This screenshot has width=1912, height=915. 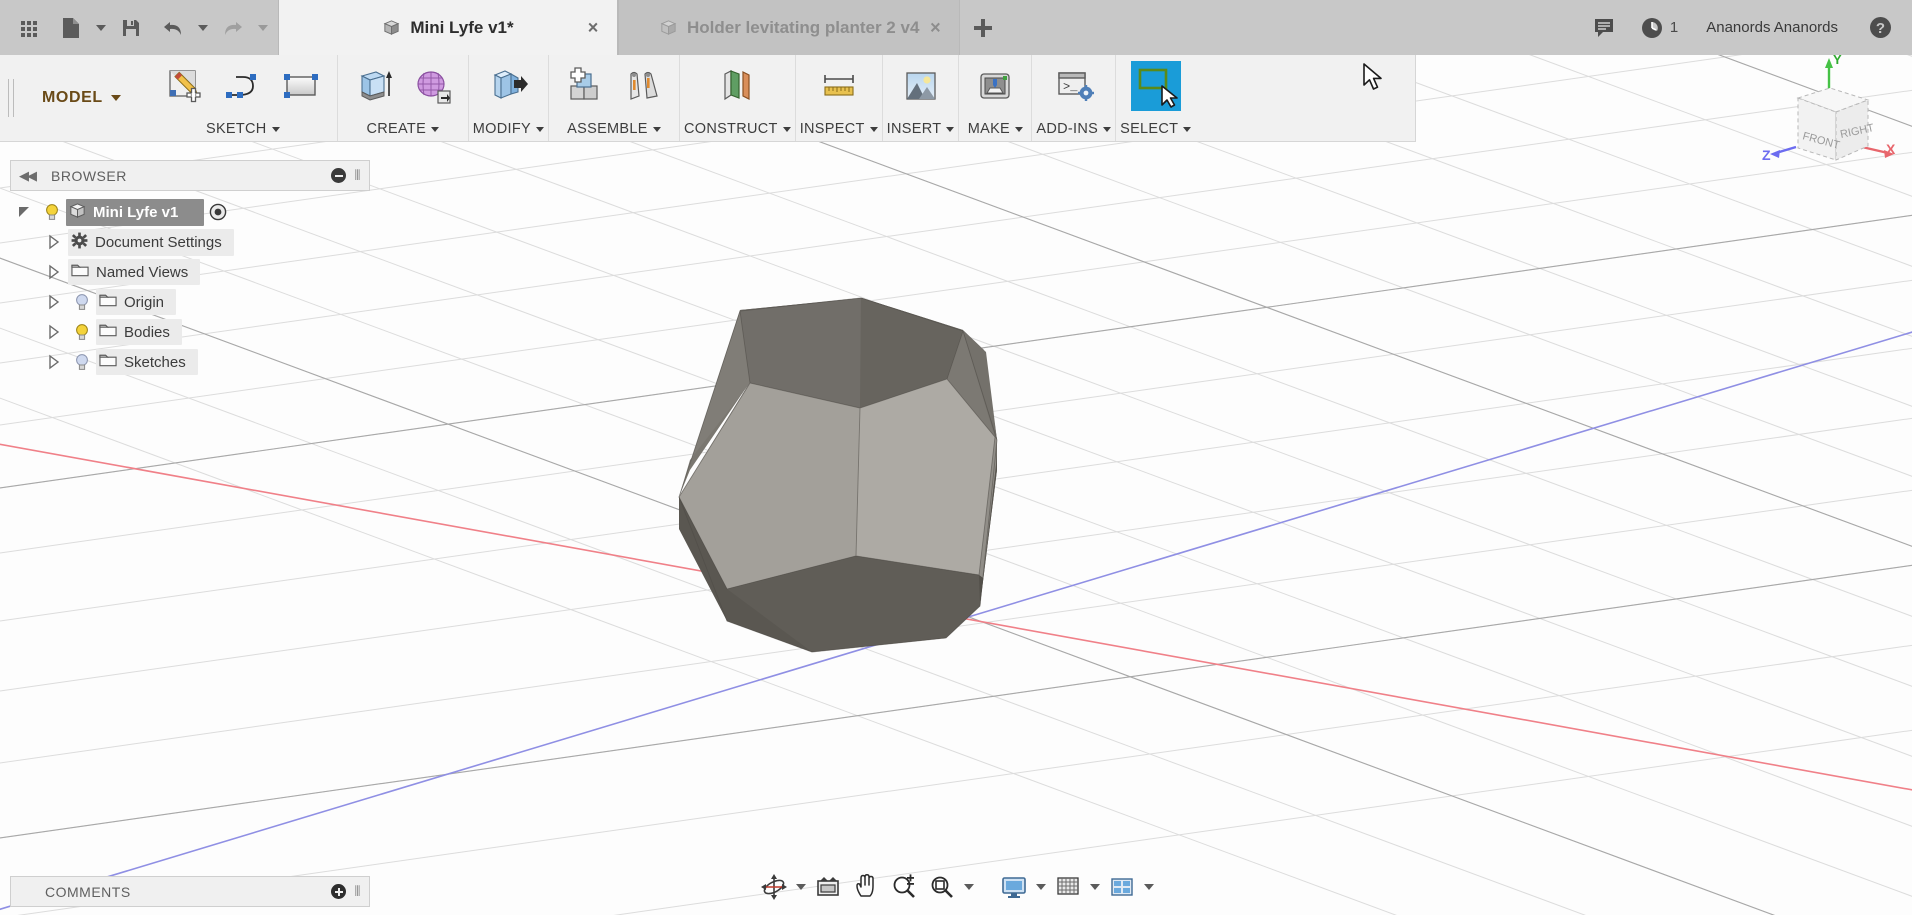 What do you see at coordinates (1074, 86) in the screenshot?
I see `scripts-addins-button: >_` at bounding box center [1074, 86].